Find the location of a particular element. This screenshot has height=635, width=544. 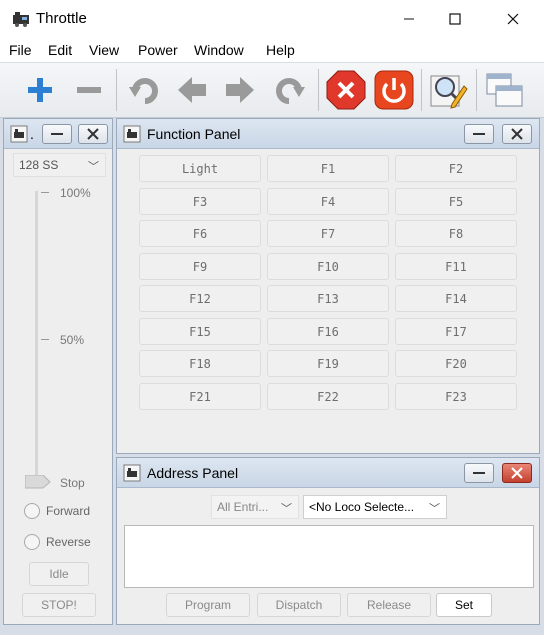

forward-radio is located at coordinates (32, 511).